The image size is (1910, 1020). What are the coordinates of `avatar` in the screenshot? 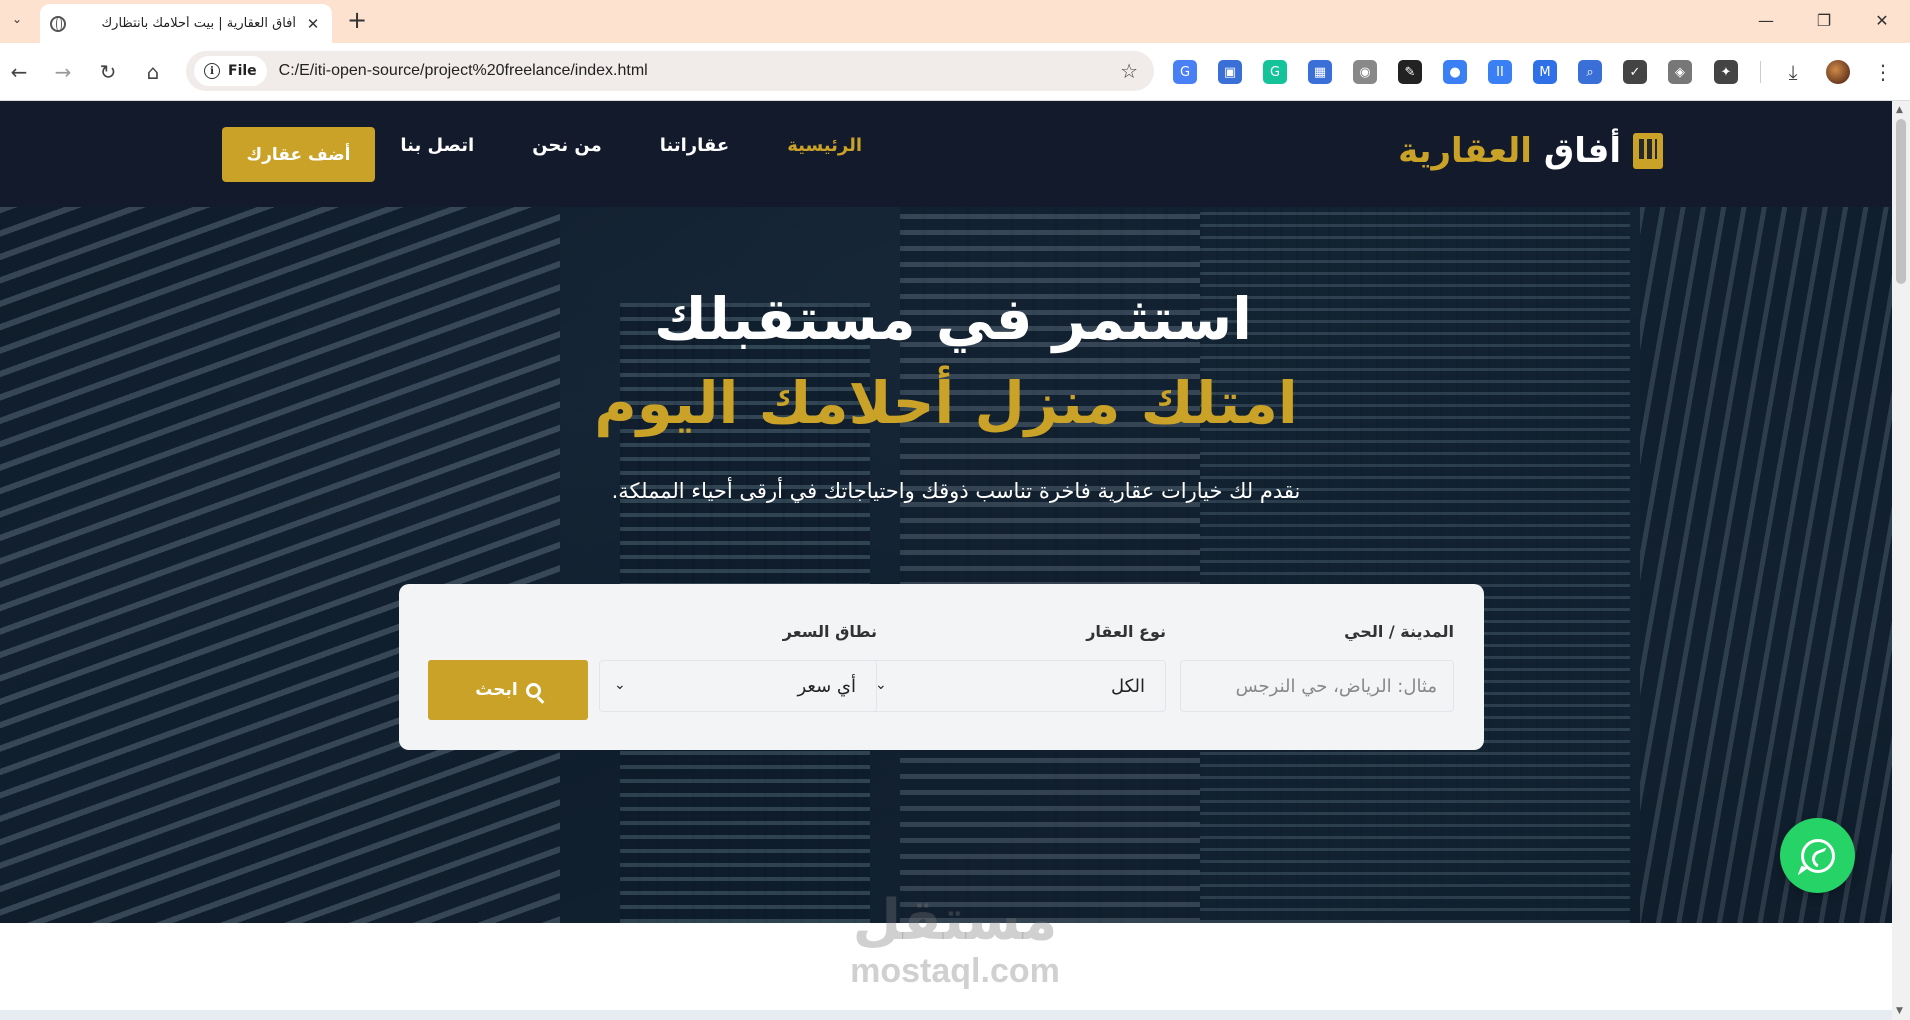 It's located at (1838, 72).